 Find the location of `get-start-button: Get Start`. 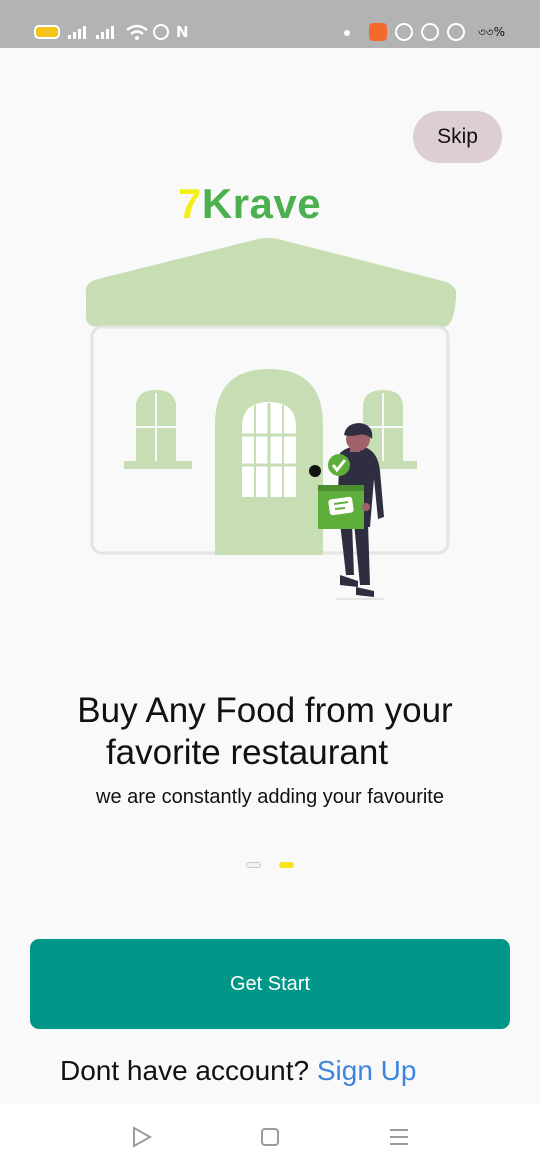

get-start-button: Get Start is located at coordinates (270, 984).